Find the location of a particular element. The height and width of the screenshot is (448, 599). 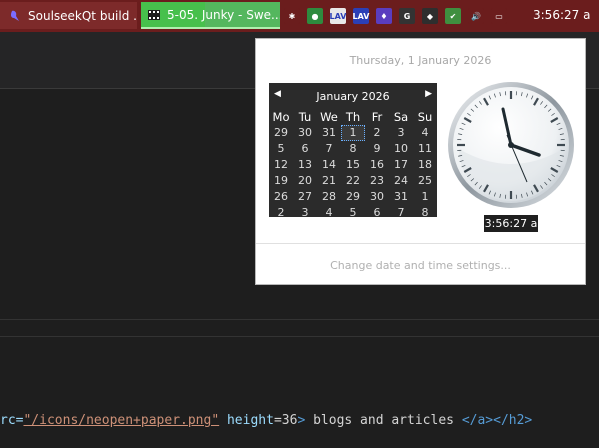

media-player-icon is located at coordinates (154, 14).